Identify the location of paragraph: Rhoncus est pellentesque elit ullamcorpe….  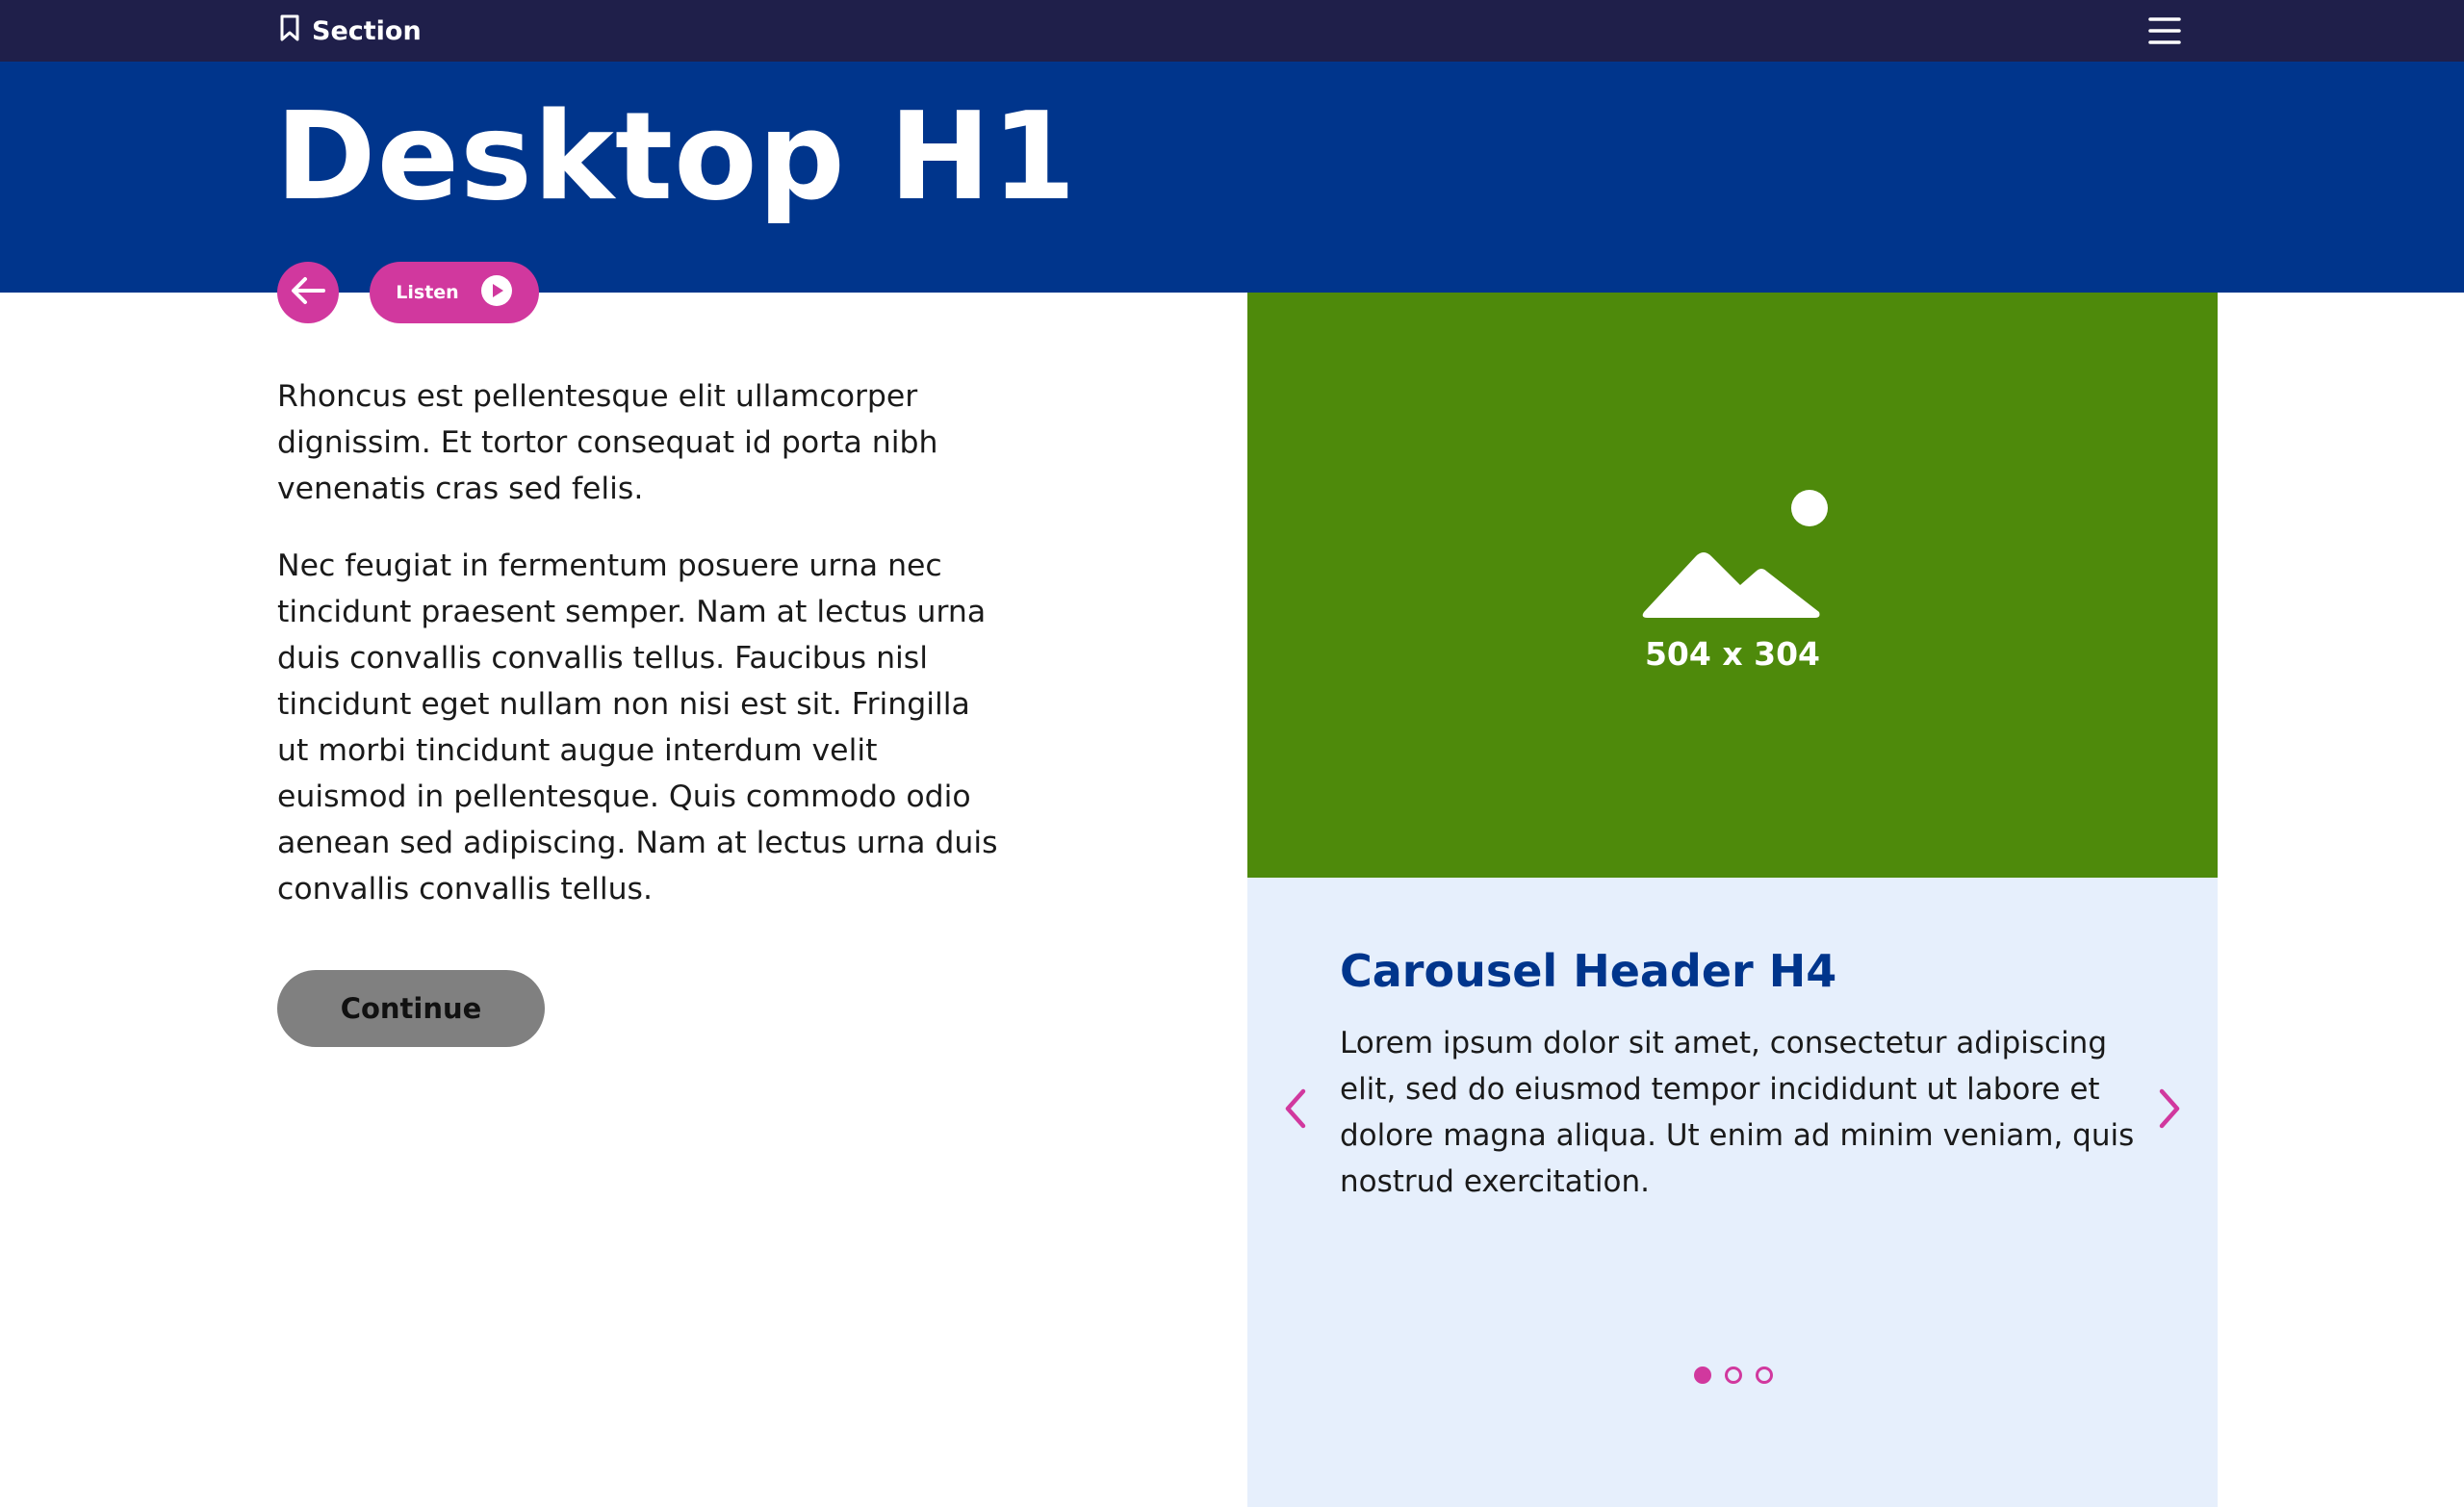
(607, 442).